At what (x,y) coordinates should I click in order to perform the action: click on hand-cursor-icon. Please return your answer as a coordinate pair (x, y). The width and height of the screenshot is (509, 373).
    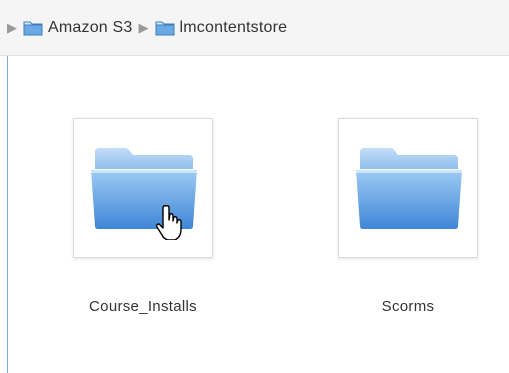
    Looking at the image, I should click on (169, 222).